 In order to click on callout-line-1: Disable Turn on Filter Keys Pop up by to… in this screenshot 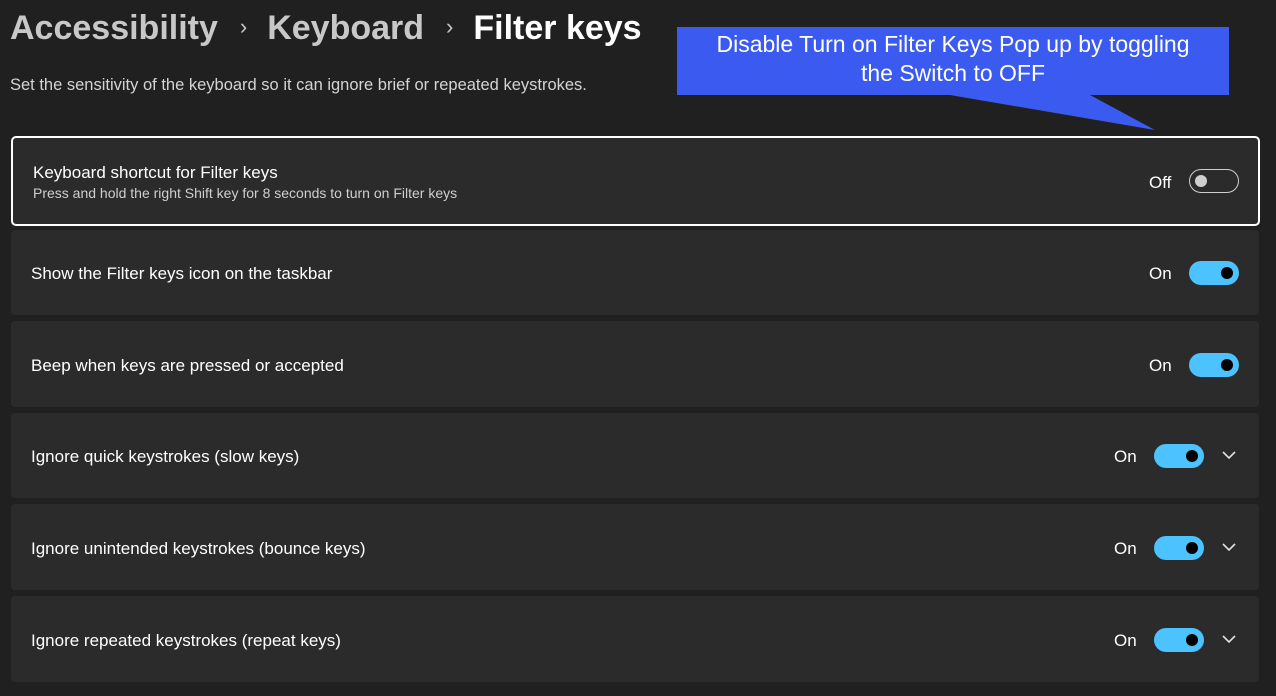, I will do `click(953, 44)`.